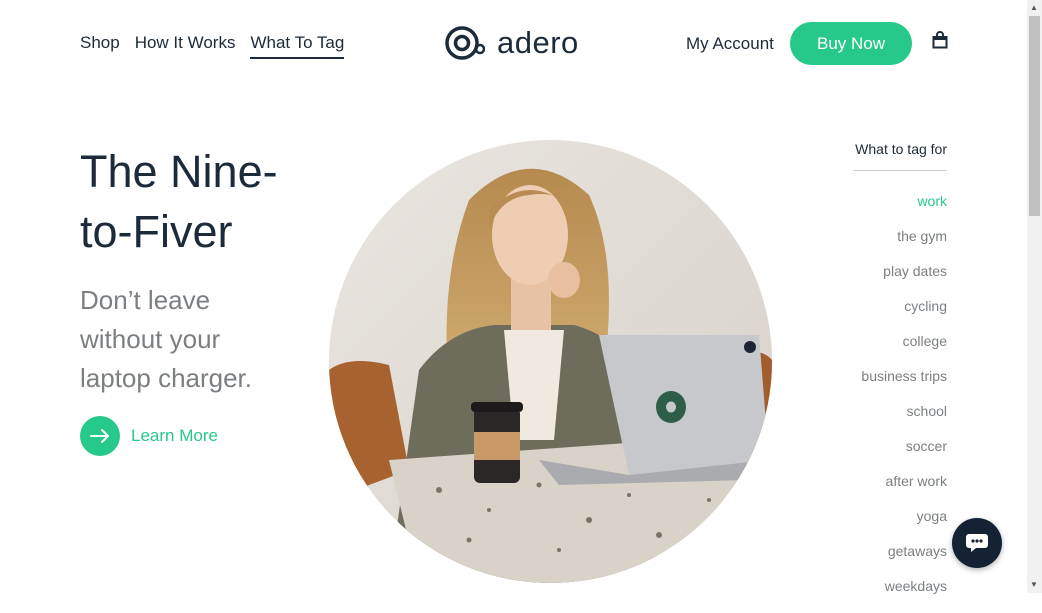 This screenshot has height=613, width=1042. I want to click on my-account-link: My Account, so click(730, 44).